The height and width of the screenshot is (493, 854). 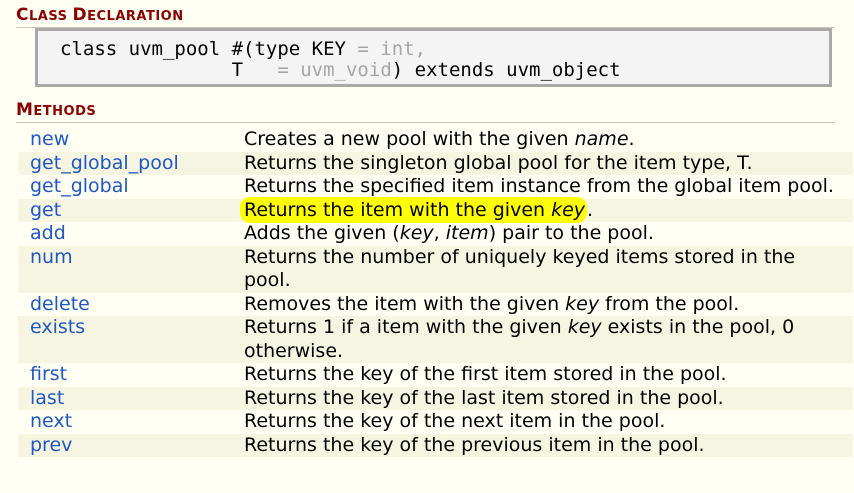 What do you see at coordinates (57, 328) in the screenshot?
I see `method-link-exists: exists` at bounding box center [57, 328].